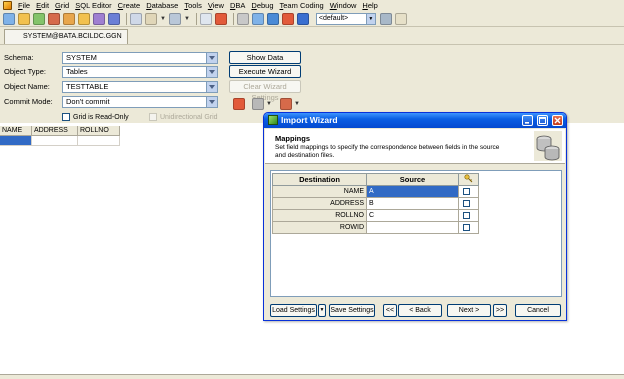  I want to click on save-settings-button: Save Settings, so click(352, 310).